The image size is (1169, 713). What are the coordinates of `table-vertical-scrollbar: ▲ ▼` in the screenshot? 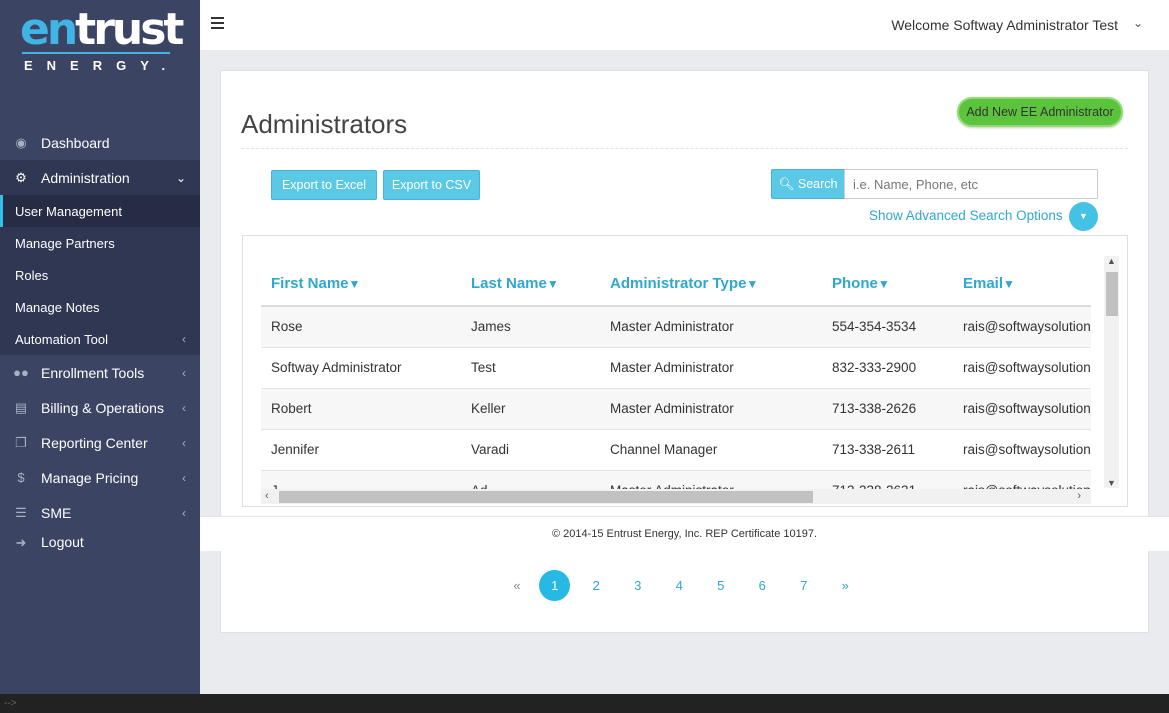 It's located at (1111, 372).